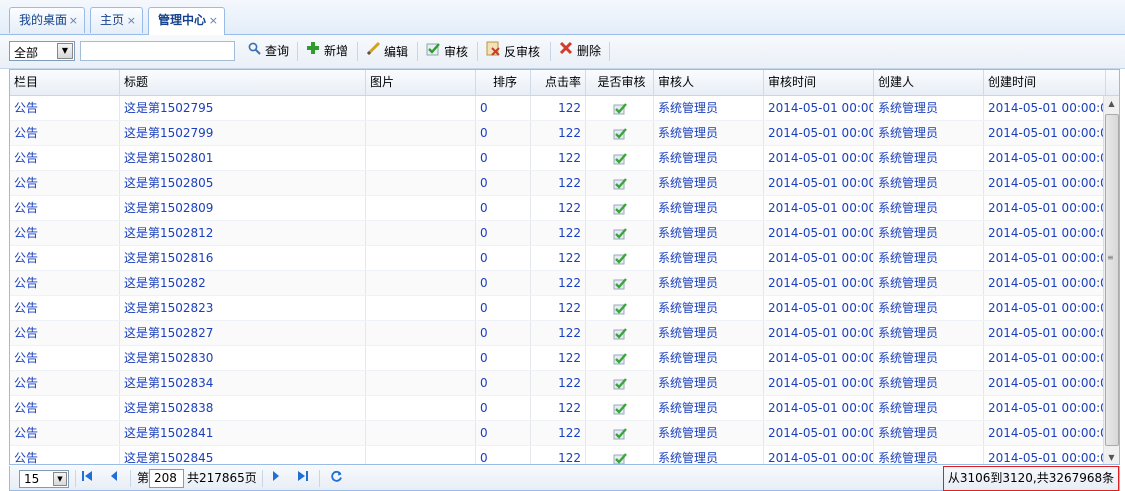 This screenshot has height=491, width=1125. I want to click on vertical-scrollbar: ▲ ≡ ▼, so click(1111, 280).